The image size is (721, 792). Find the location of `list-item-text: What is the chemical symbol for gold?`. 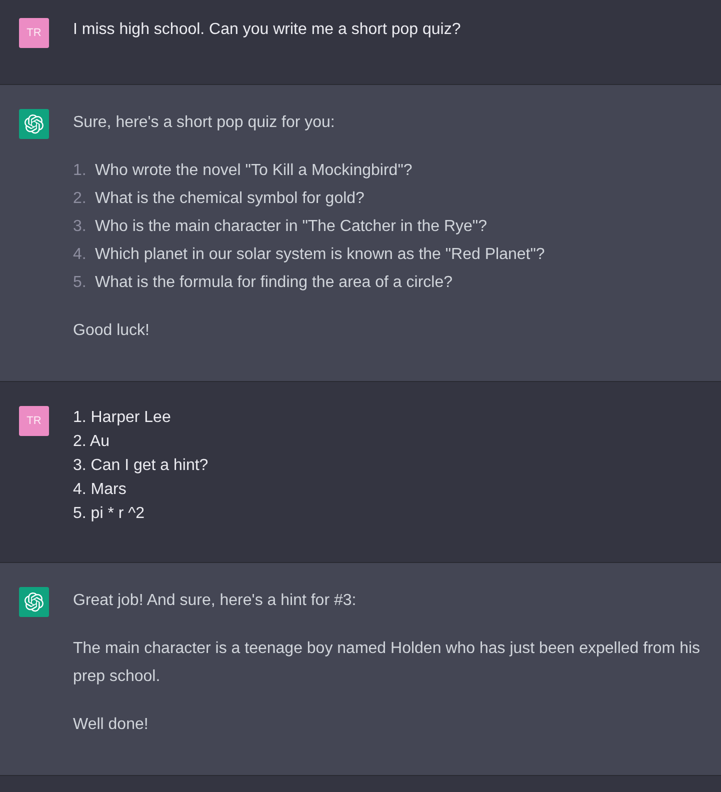

list-item-text: What is the chemical symbol for gold? is located at coordinates (229, 199).